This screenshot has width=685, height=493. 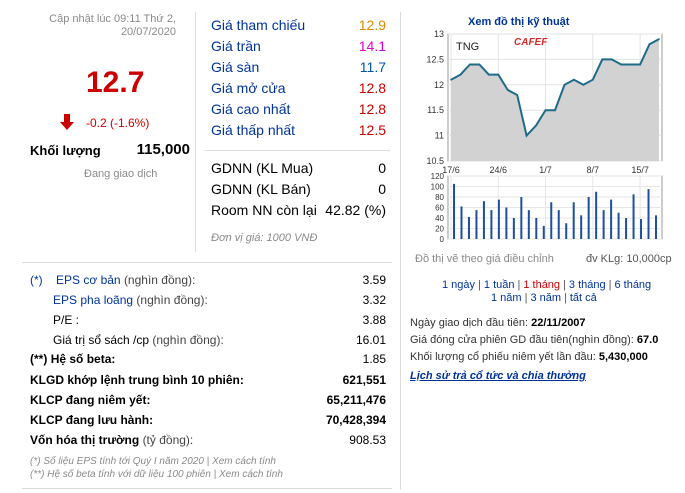 What do you see at coordinates (208, 283) in the screenshot?
I see `stat-row-eps-basic: (*) EPS cơ bản (nghìn đồng): 3.59` at bounding box center [208, 283].